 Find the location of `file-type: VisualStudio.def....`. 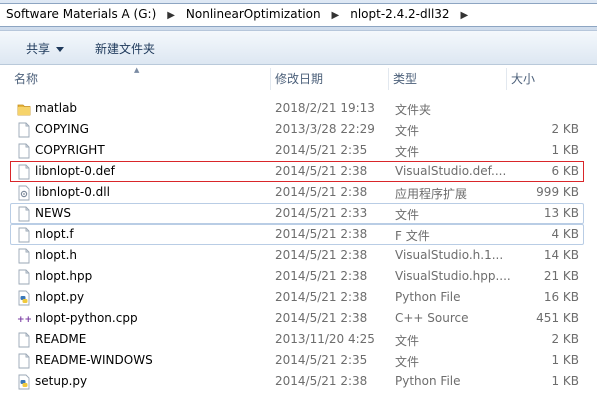

file-type: VisualStudio.def.... is located at coordinates (451, 171).